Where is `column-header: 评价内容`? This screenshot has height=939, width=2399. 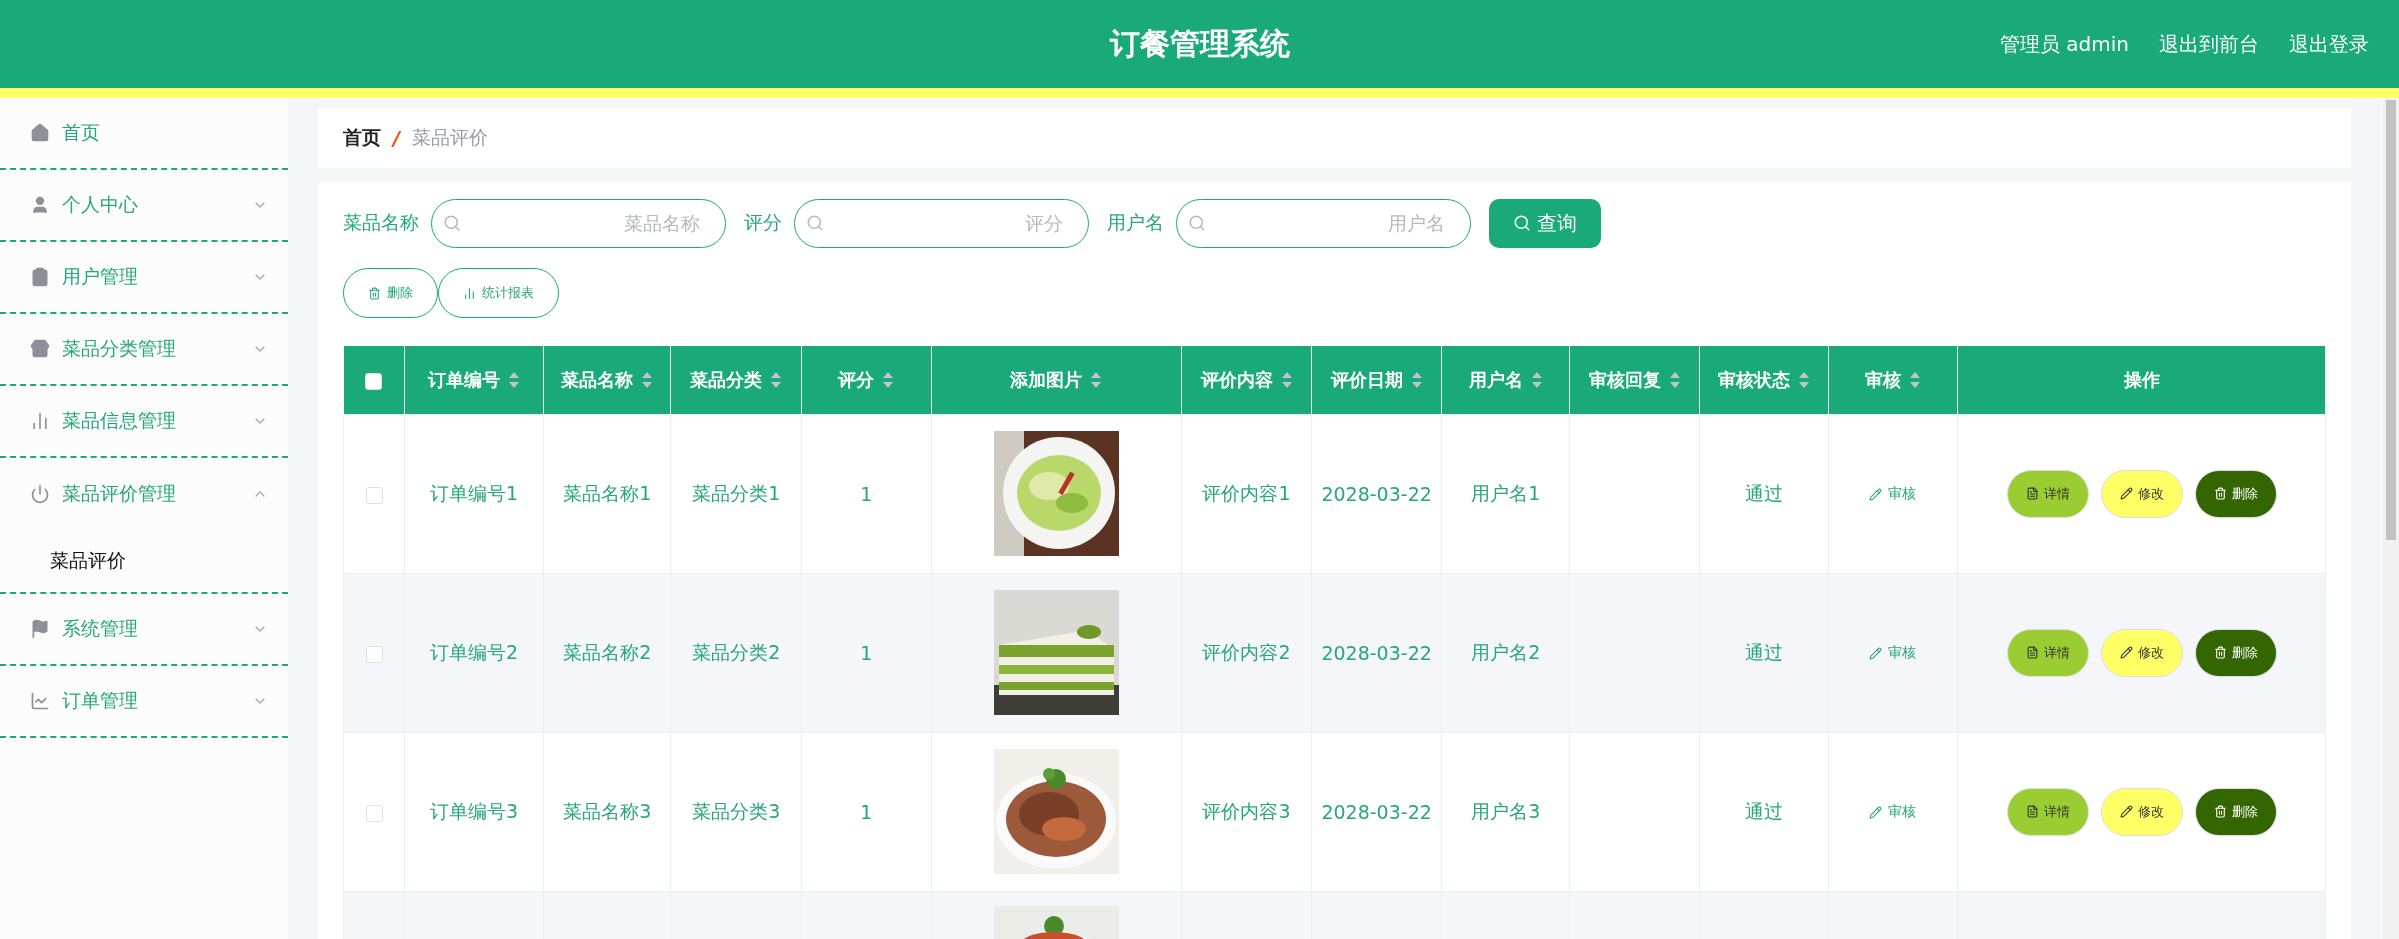 column-header: 评价内容 is located at coordinates (1246, 380).